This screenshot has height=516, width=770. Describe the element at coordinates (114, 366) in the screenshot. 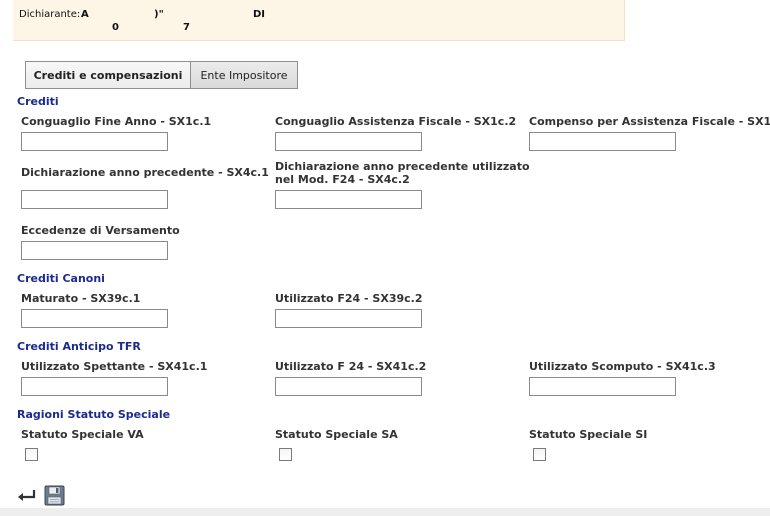

I see `label-utilizzato-spettante: Utilizzato Spettante - SX41c.1` at that location.